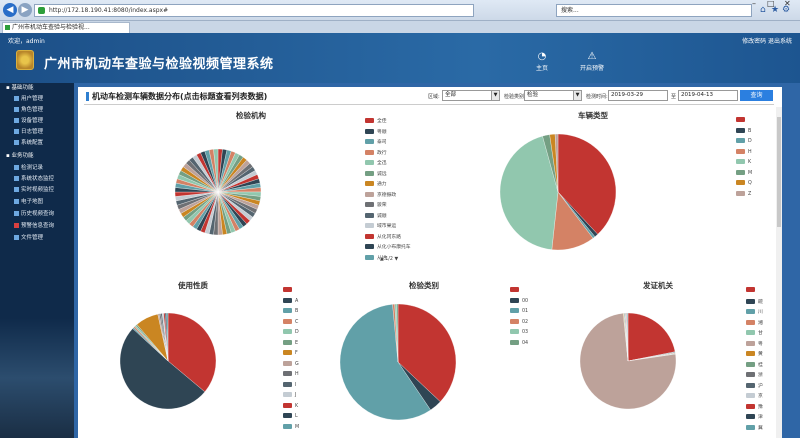 Image resolution: width=800 pixels, height=438 pixels. I want to click on legend-item: 京德振政, so click(388, 196).